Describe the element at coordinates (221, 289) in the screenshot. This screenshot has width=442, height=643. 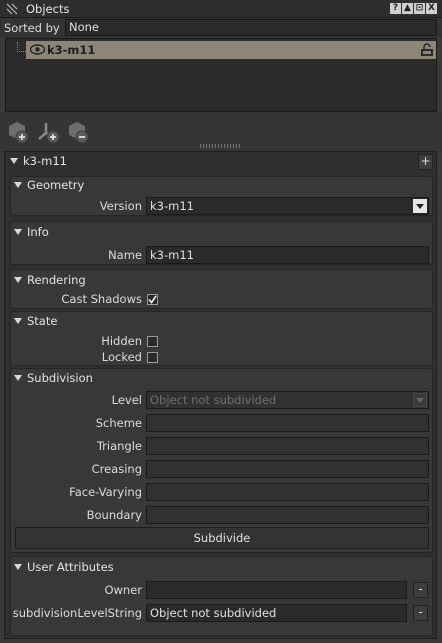
I see `rendering-section: Rendering Cast Shadows` at that location.